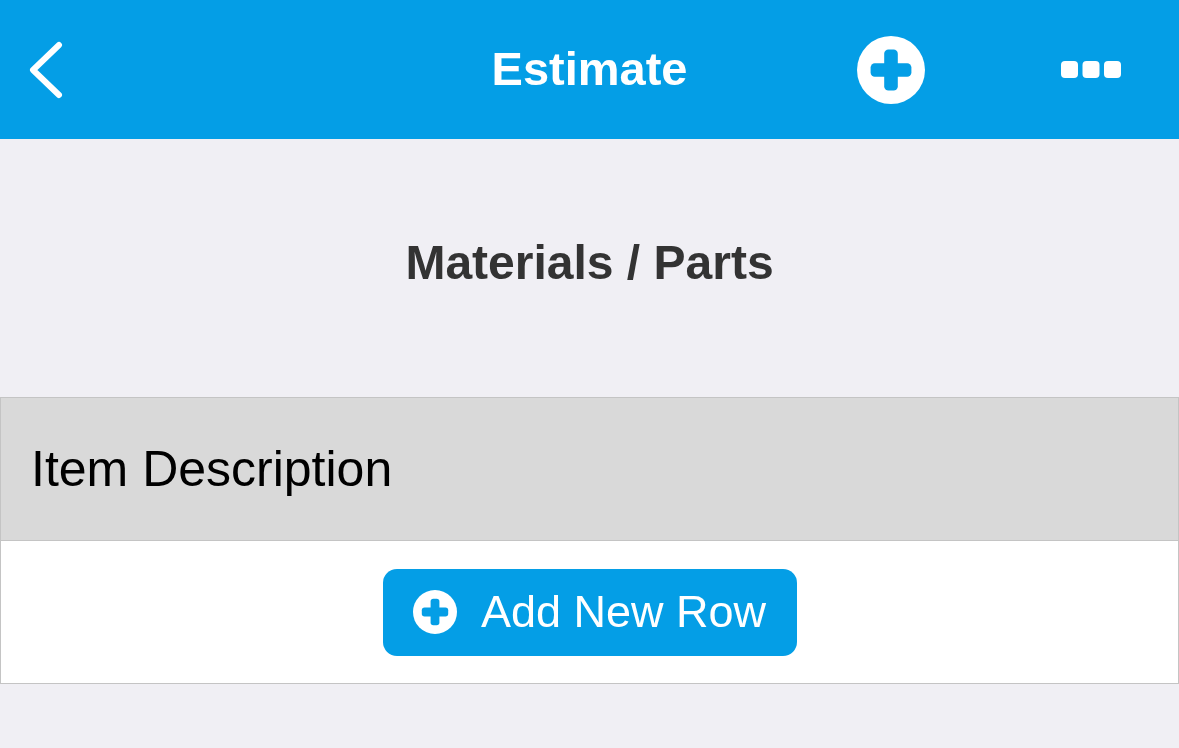 This screenshot has width=1179, height=748. I want to click on more-icon, so click(1091, 69).